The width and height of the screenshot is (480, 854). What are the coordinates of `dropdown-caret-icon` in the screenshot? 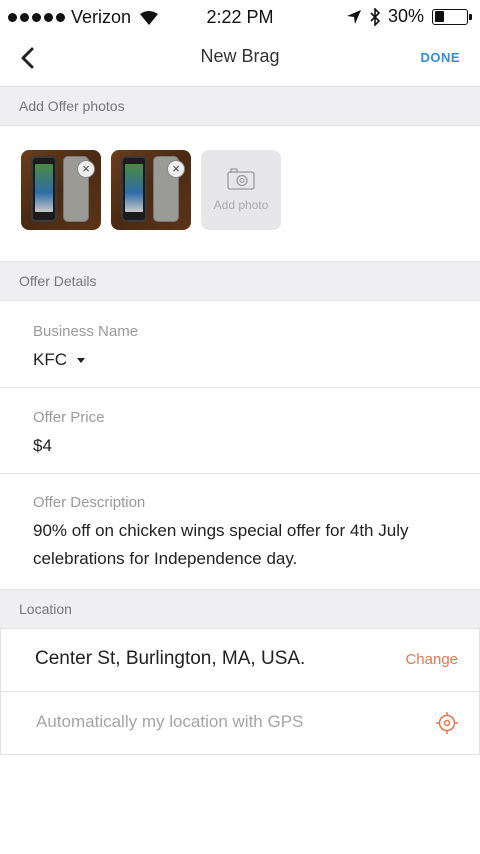 It's located at (81, 361).